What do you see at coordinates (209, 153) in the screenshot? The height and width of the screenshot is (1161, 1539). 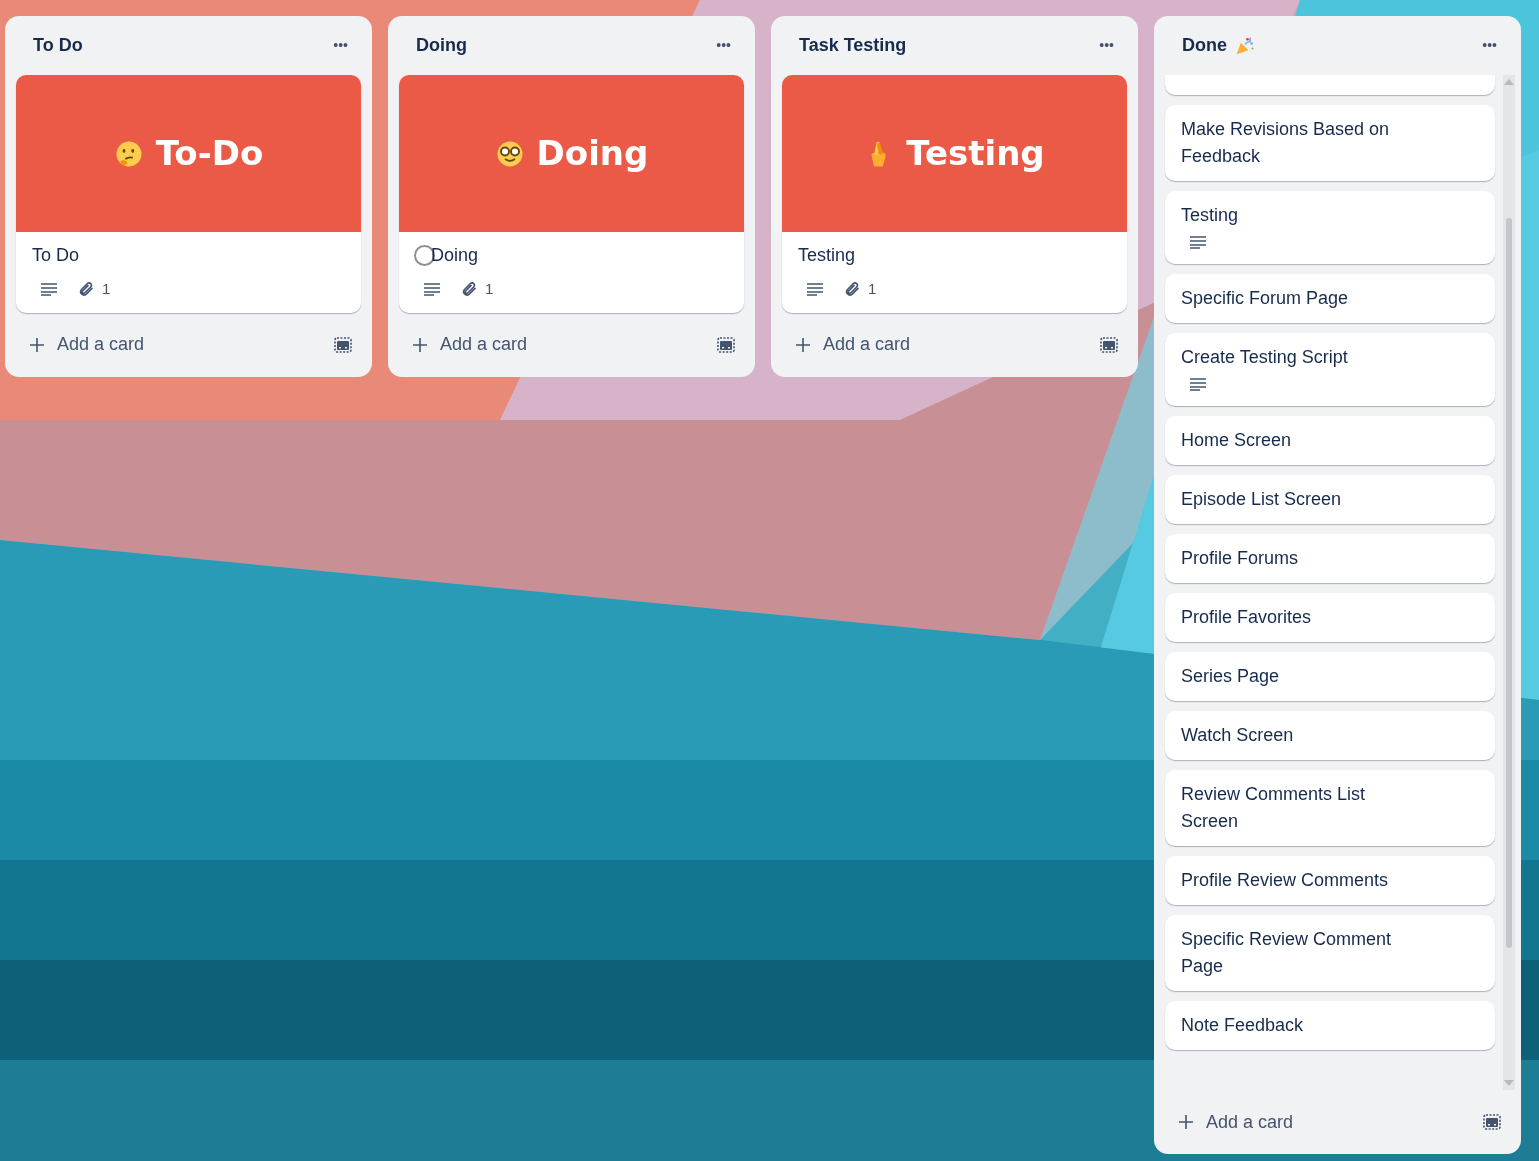 I see `cover-title: To-Do` at bounding box center [209, 153].